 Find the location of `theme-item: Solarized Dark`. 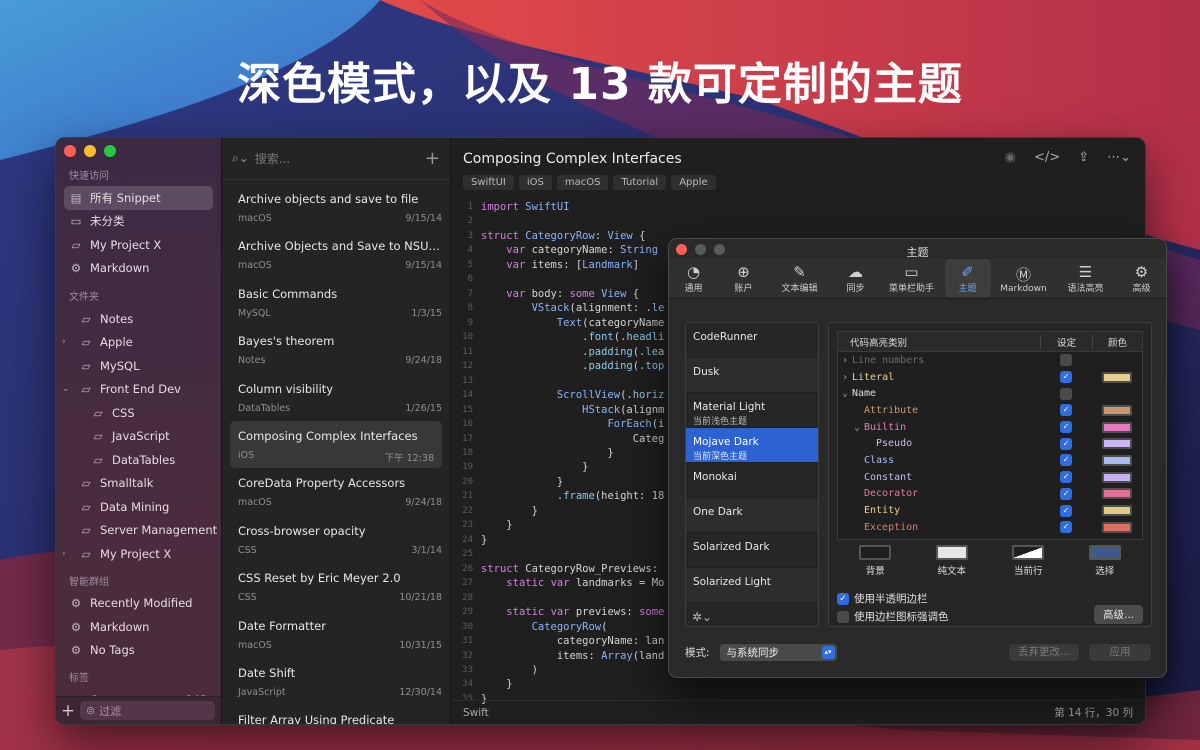

theme-item: Solarized Dark is located at coordinates (752, 550).